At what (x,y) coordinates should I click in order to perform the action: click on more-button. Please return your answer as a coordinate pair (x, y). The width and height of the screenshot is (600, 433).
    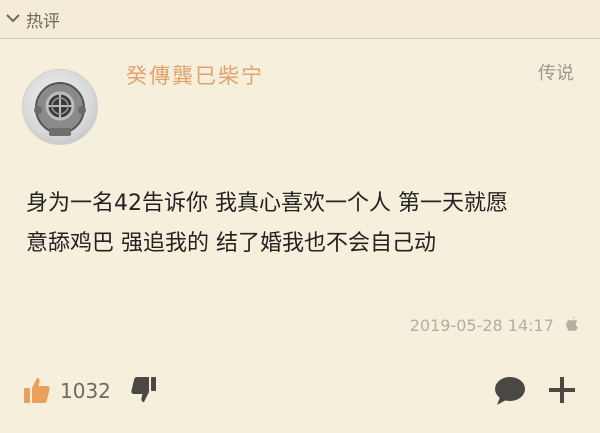
    Looking at the image, I should click on (562, 390).